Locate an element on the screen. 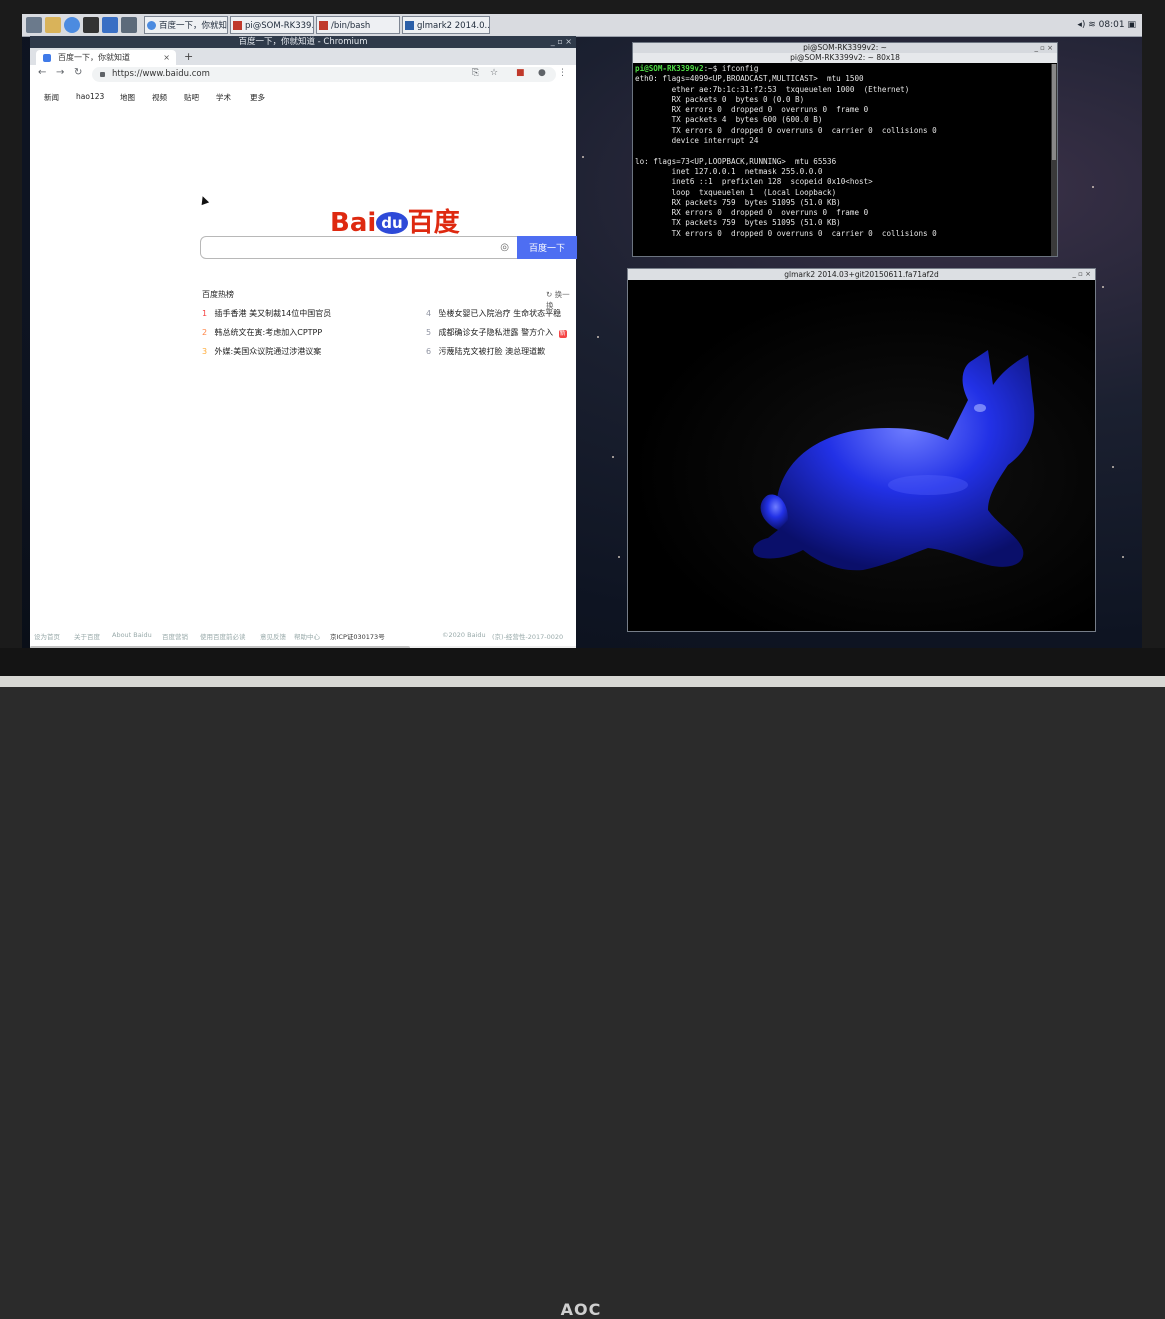  clock: 08:01 is located at coordinates (1112, 25).